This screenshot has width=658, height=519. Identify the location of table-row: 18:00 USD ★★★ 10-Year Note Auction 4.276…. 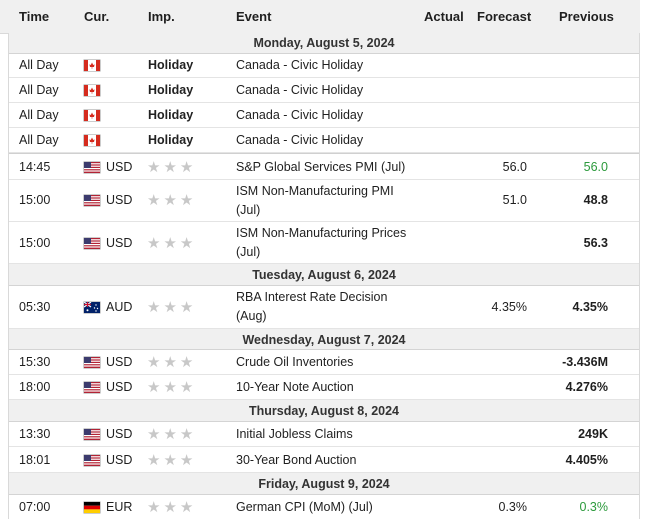
(324, 387).